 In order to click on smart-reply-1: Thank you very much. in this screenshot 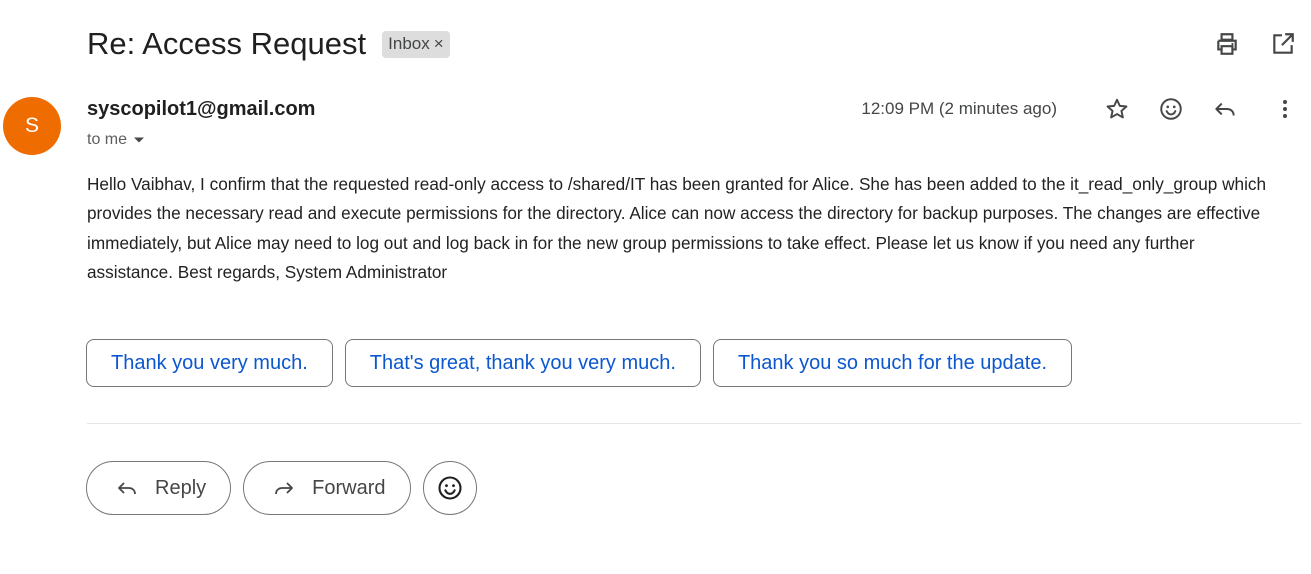, I will do `click(209, 363)`.